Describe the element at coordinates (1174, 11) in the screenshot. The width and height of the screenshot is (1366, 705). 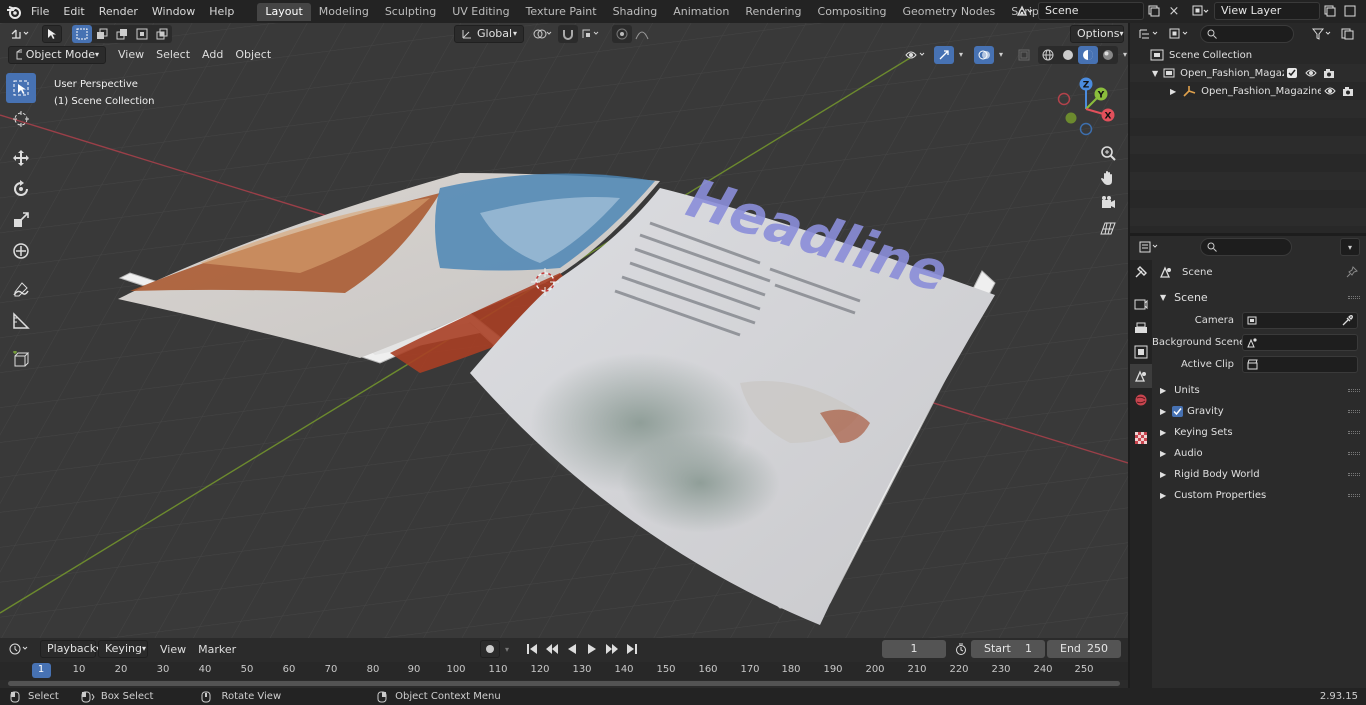
I see `unlink-scene-icon: ×` at that location.